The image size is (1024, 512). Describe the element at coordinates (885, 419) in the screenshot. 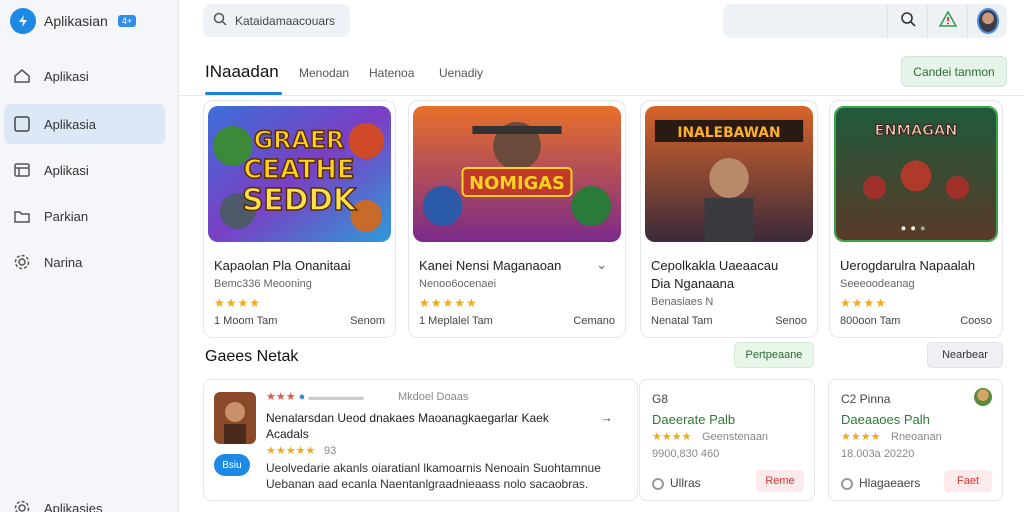

I see `mini-title: Daeaaoes Palh` at that location.